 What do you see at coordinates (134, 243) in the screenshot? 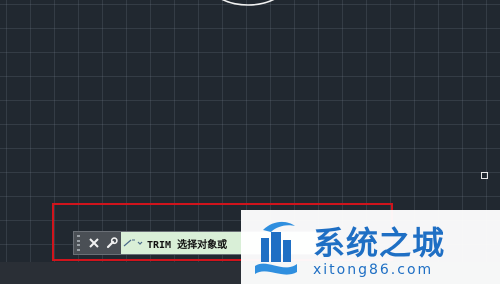
I see `command-prompt-icon` at bounding box center [134, 243].